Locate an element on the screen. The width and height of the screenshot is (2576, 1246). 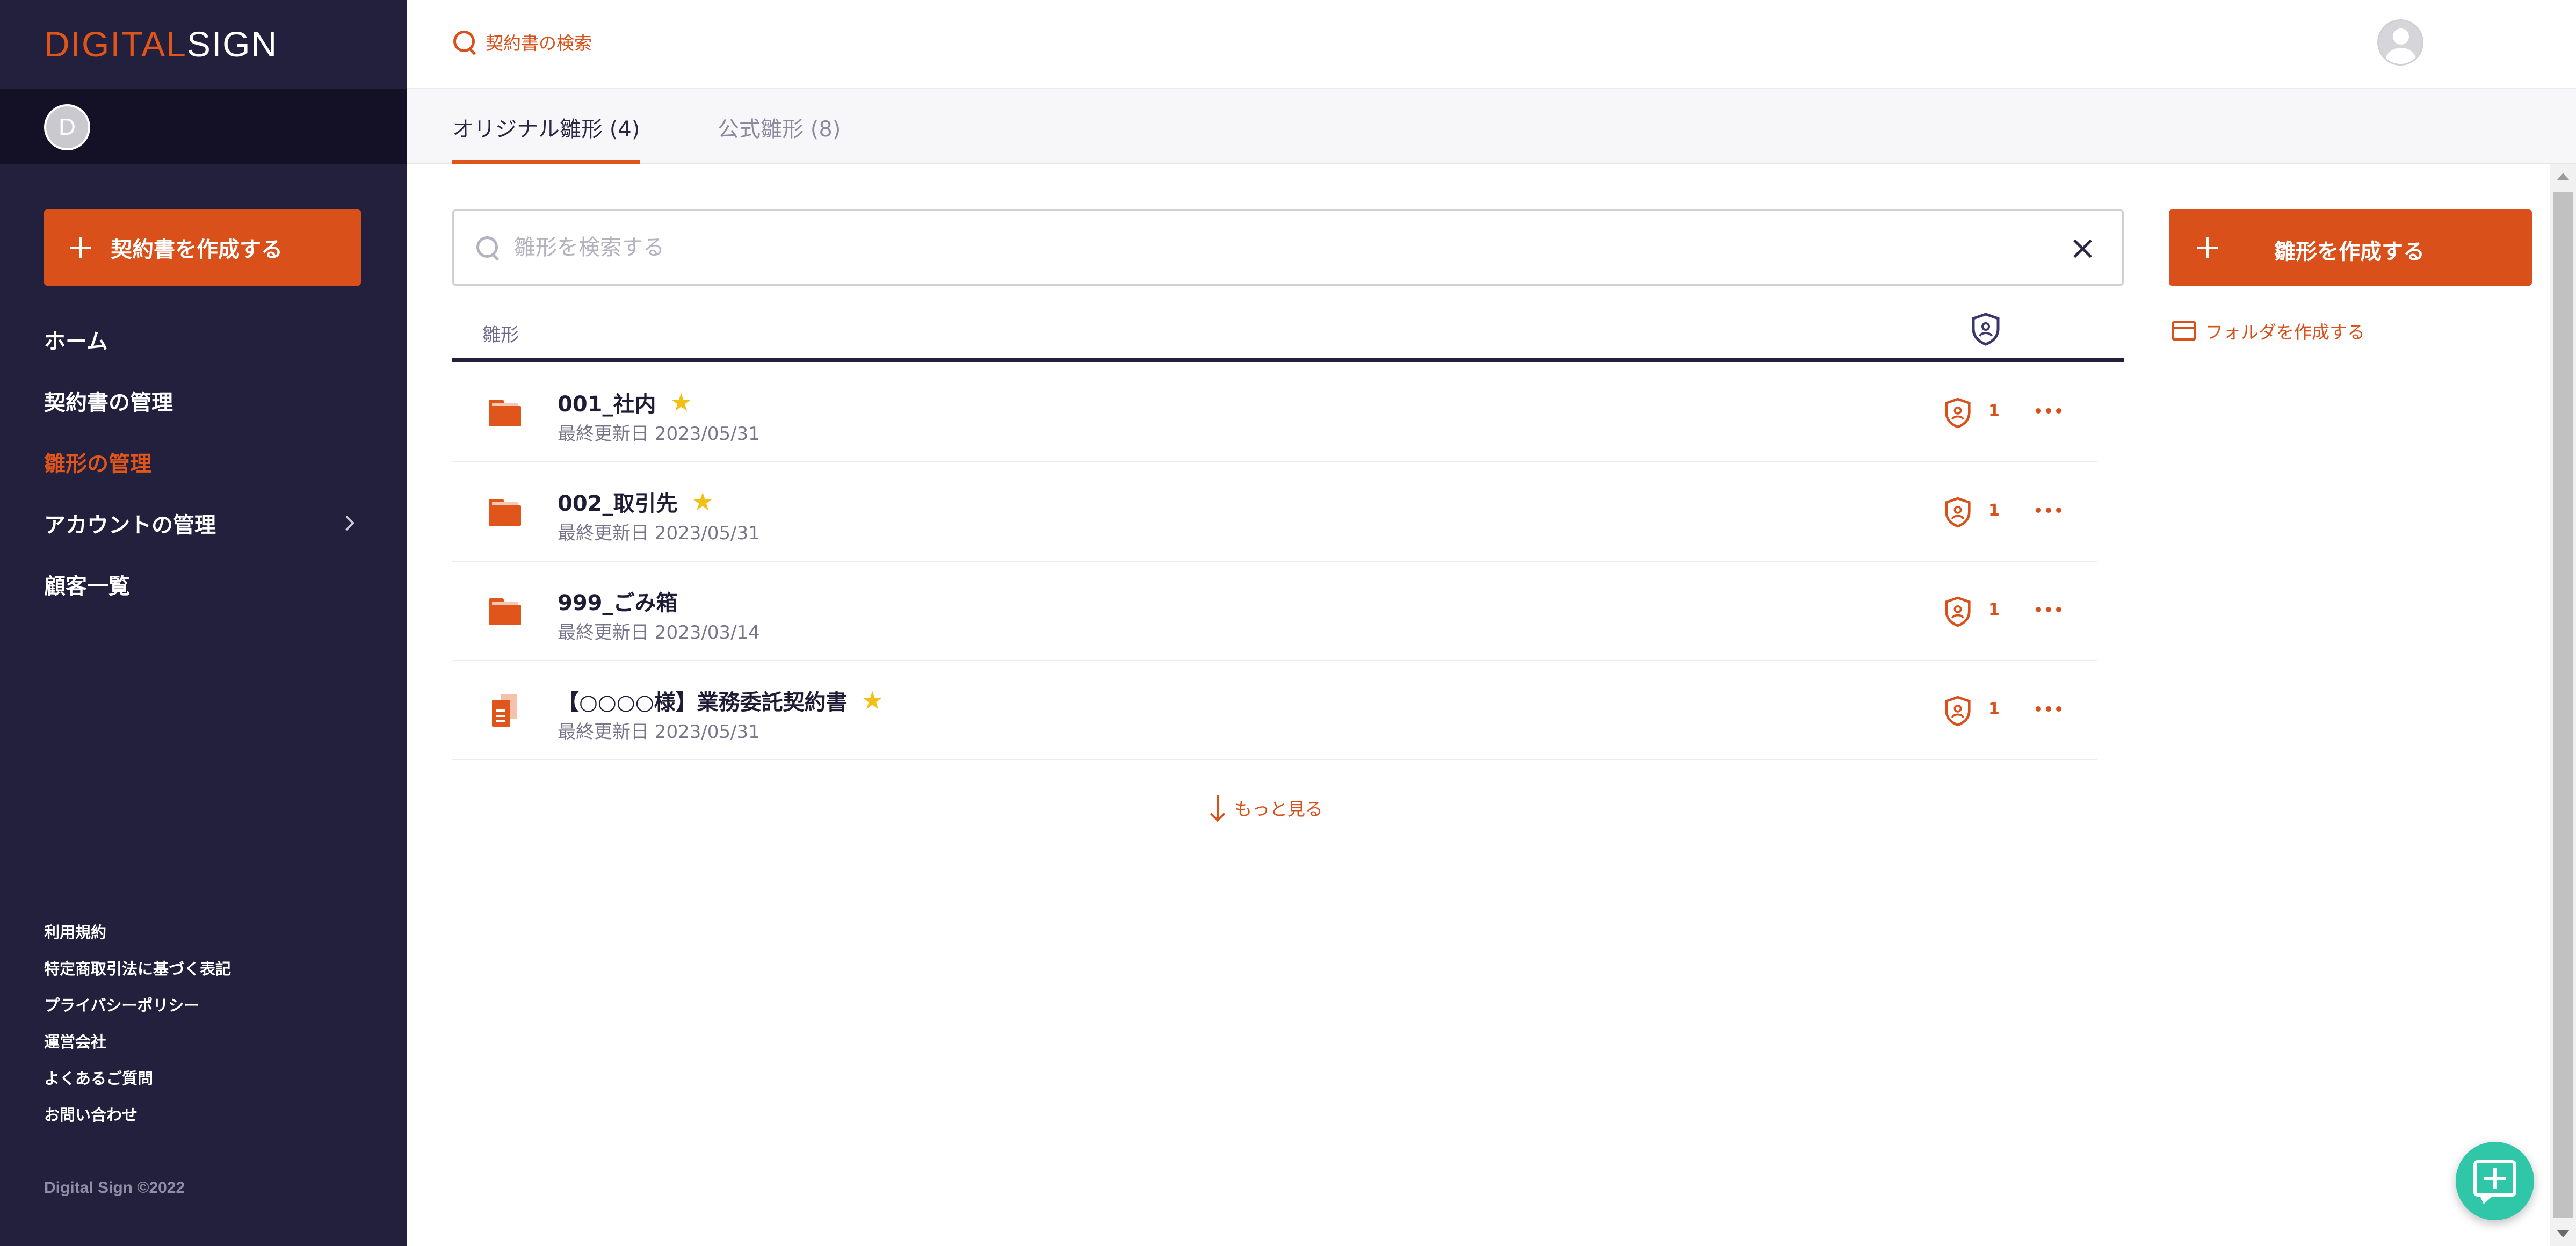
item-name: 002_取引先 is located at coordinates (618, 503).